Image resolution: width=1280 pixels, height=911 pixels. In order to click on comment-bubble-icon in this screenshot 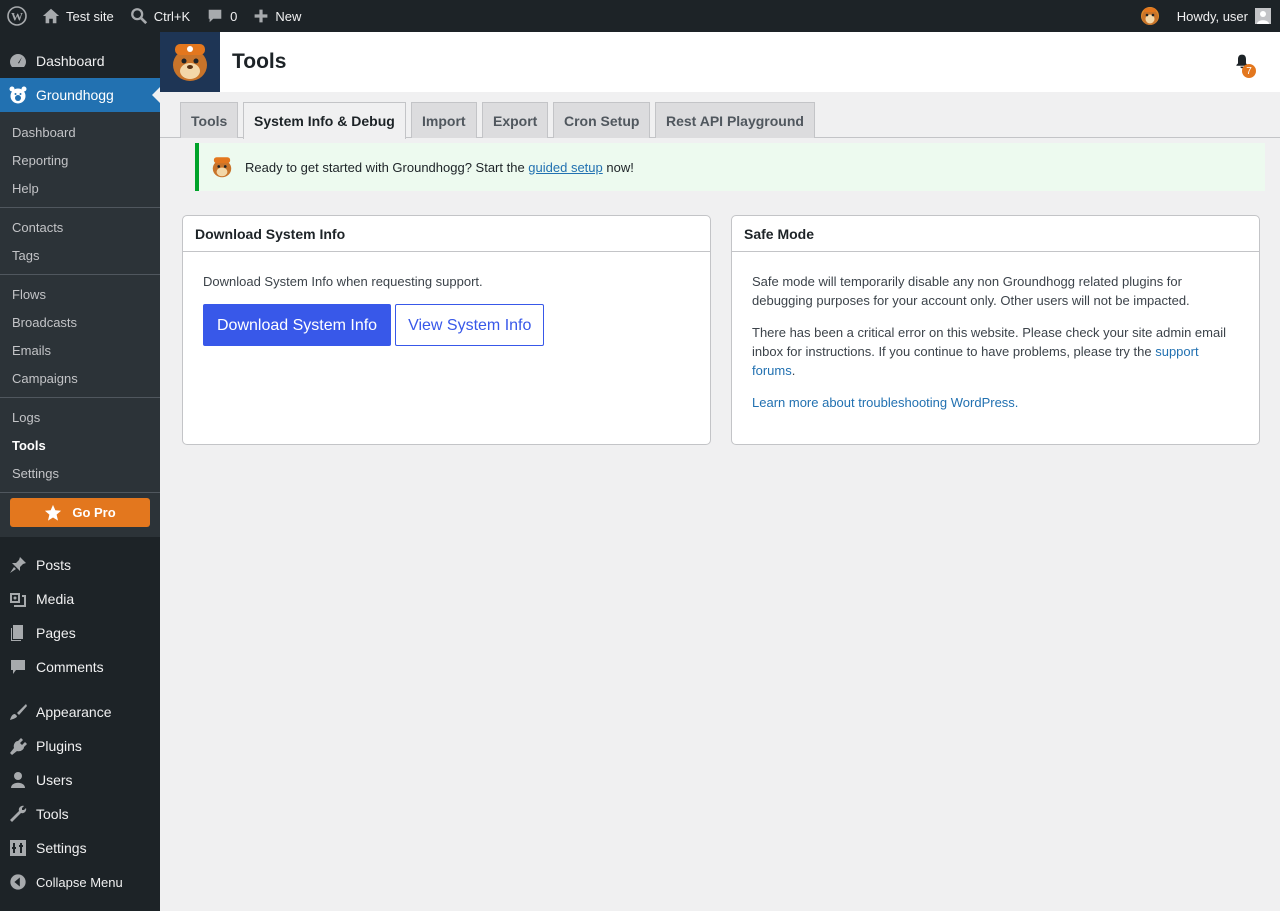, I will do `click(215, 16)`.